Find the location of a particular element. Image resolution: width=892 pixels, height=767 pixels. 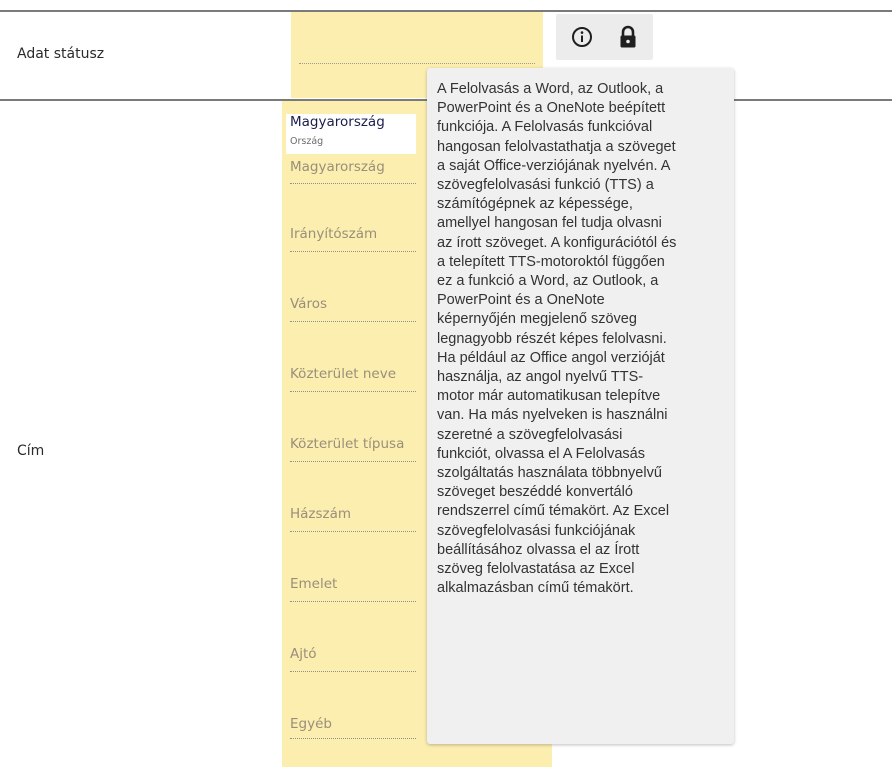

status-field-underline is located at coordinates (417, 63).